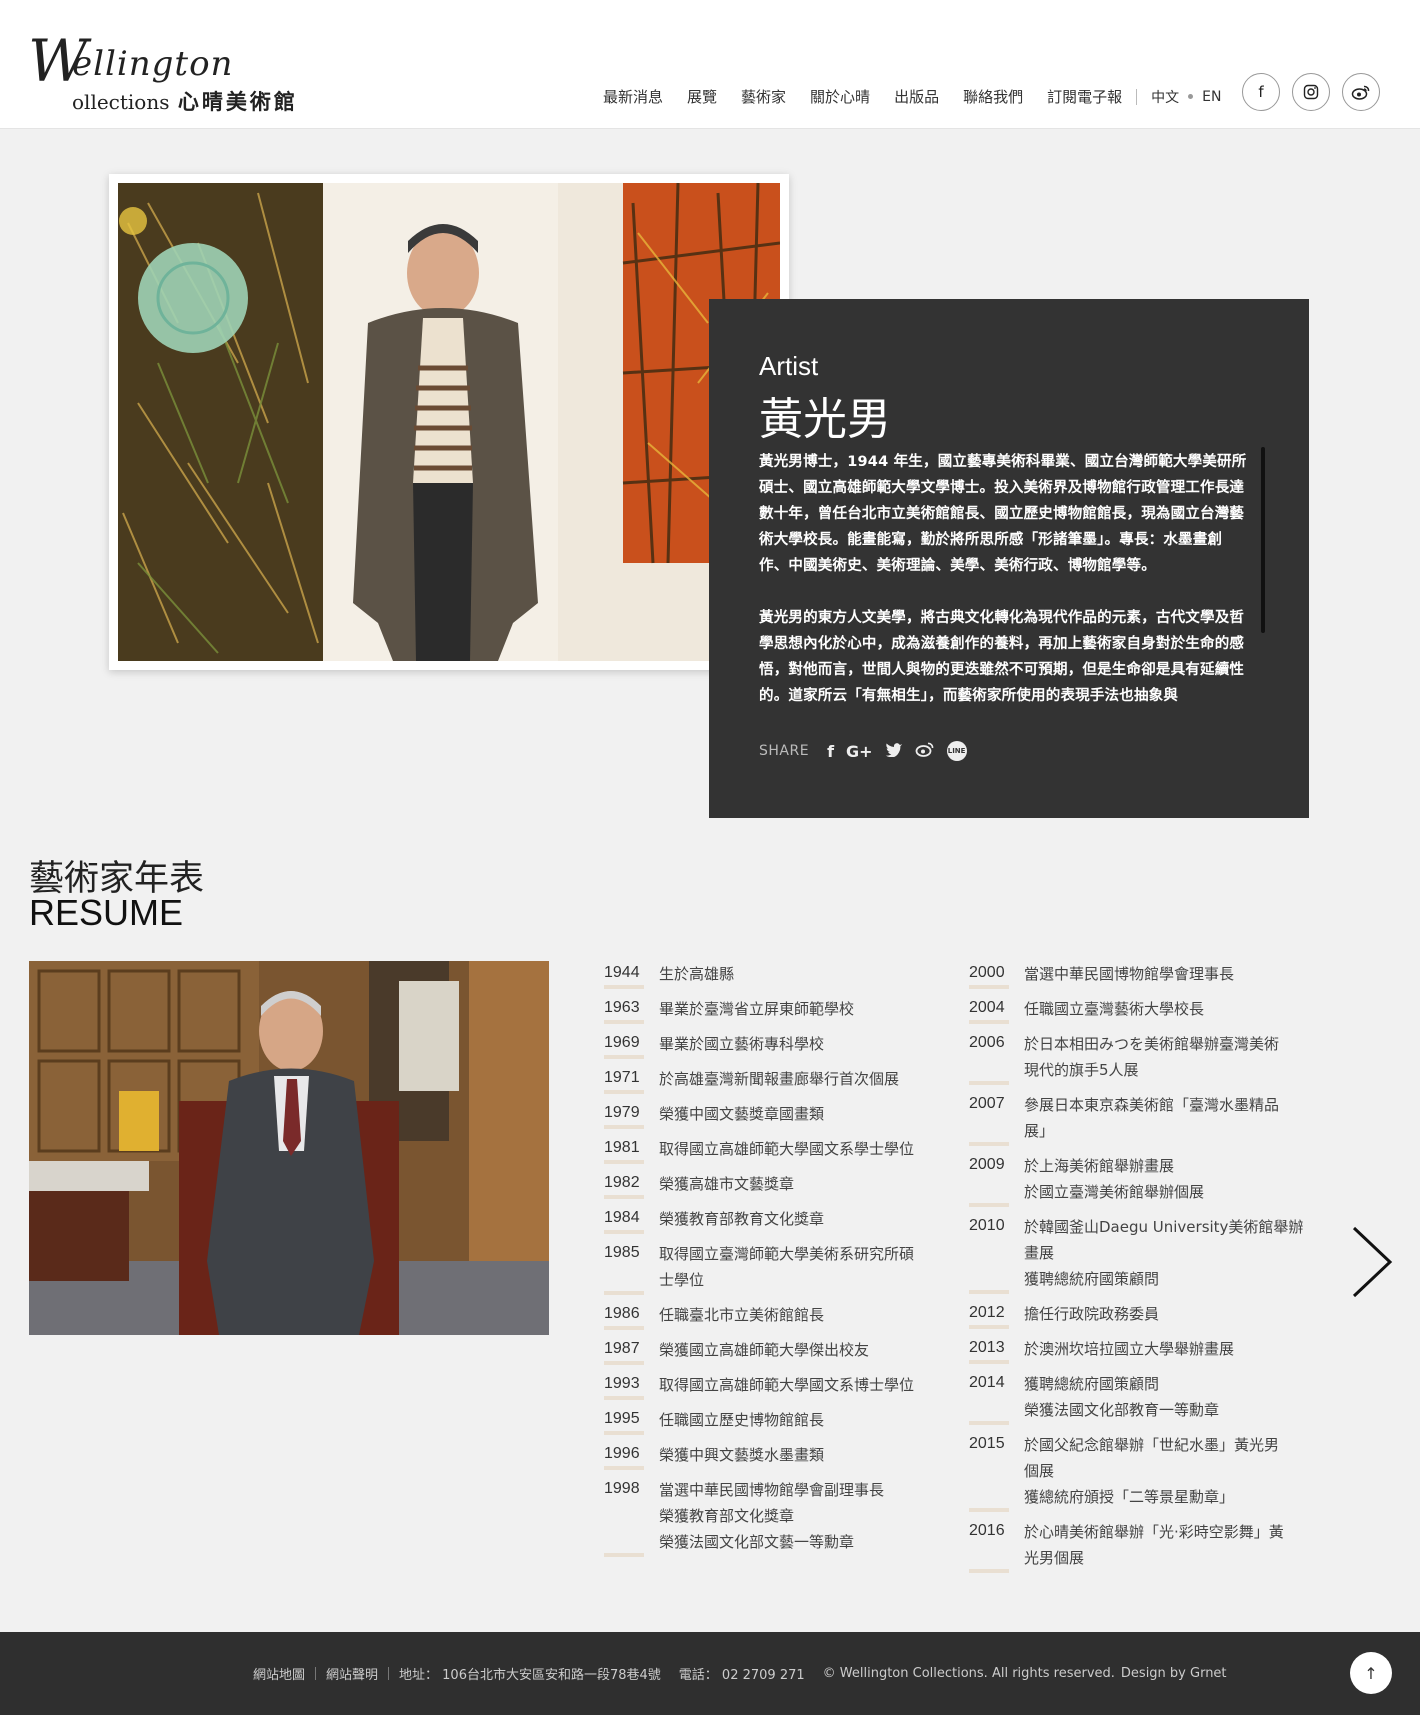 This screenshot has width=1420, height=1715. I want to click on timeline-entry: 2014 獲聘總統府國策顧問 榮獲法國文化部教育一等勳章, so click(1141, 1398).